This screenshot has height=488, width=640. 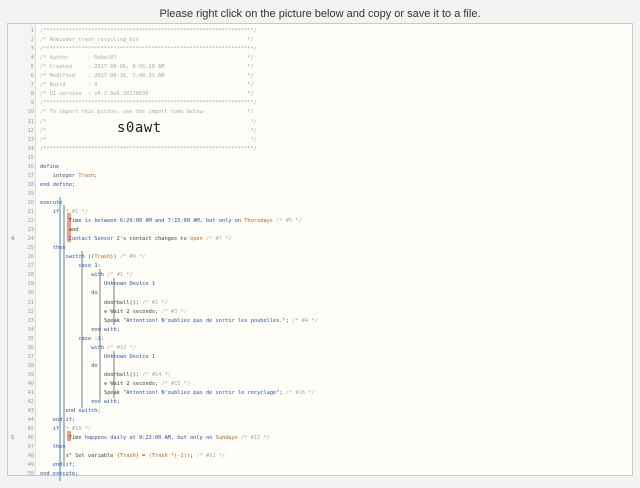 I want to click on code-token: 7:15:00 AM, so click(x=183, y=221).